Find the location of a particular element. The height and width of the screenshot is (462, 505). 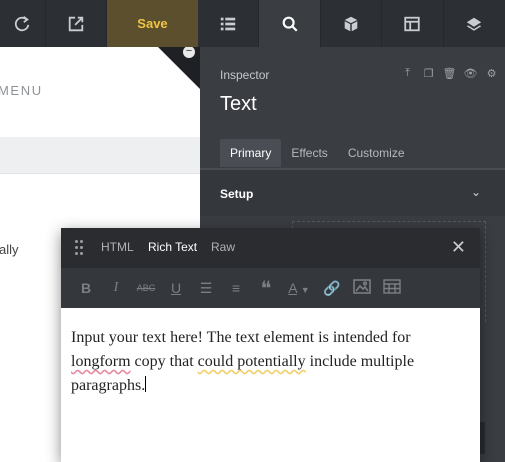

image-icon is located at coordinates (362, 288).